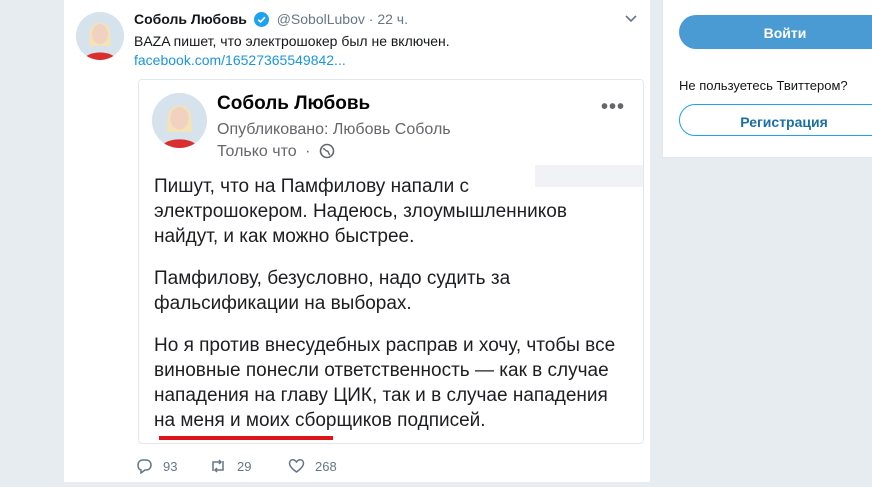 The image size is (872, 487). What do you see at coordinates (326, 466) in the screenshot?
I see `like-count: 268` at bounding box center [326, 466].